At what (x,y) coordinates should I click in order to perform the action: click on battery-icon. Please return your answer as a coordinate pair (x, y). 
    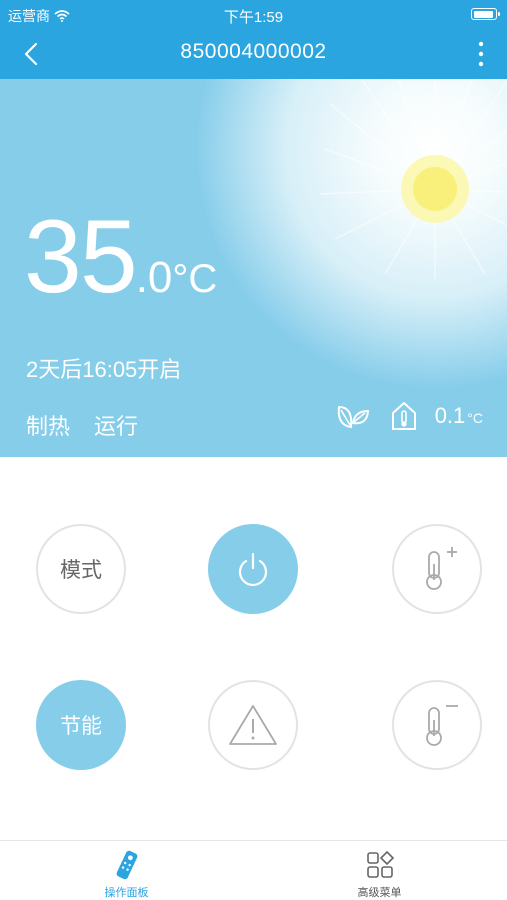
    Looking at the image, I should click on (485, 14).